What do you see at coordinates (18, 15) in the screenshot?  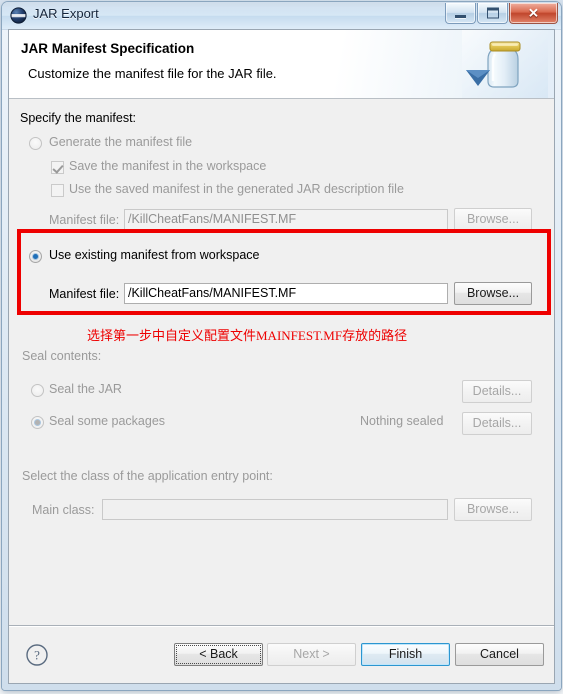 I see `eclipse-globe-icon` at bounding box center [18, 15].